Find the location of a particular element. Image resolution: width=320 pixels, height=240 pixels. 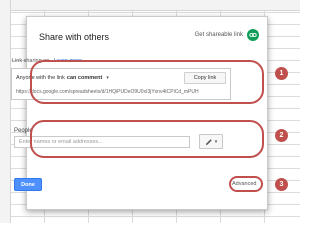

callout-ring-link-sharing is located at coordinates (147, 82).